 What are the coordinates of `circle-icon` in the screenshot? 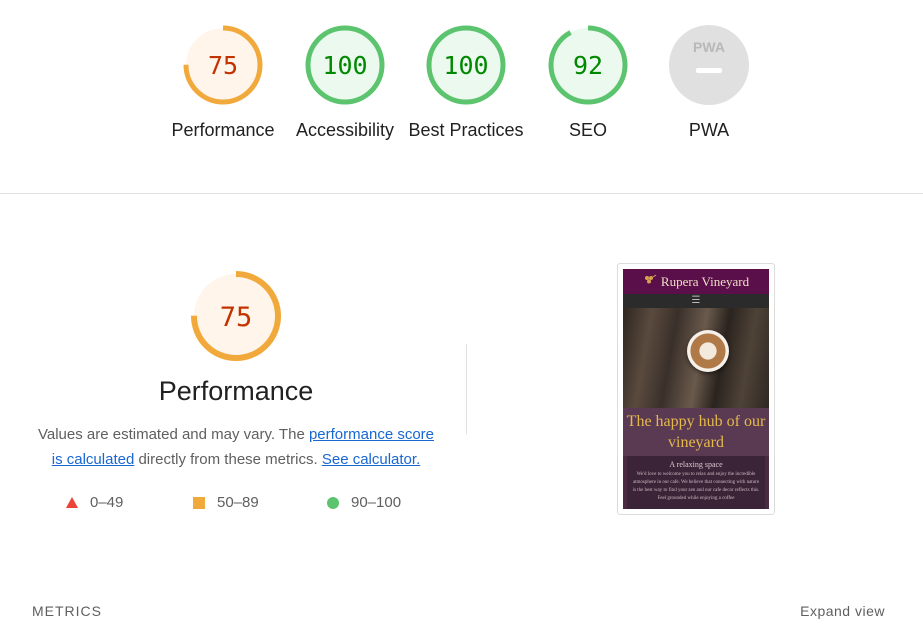 It's located at (333, 502).